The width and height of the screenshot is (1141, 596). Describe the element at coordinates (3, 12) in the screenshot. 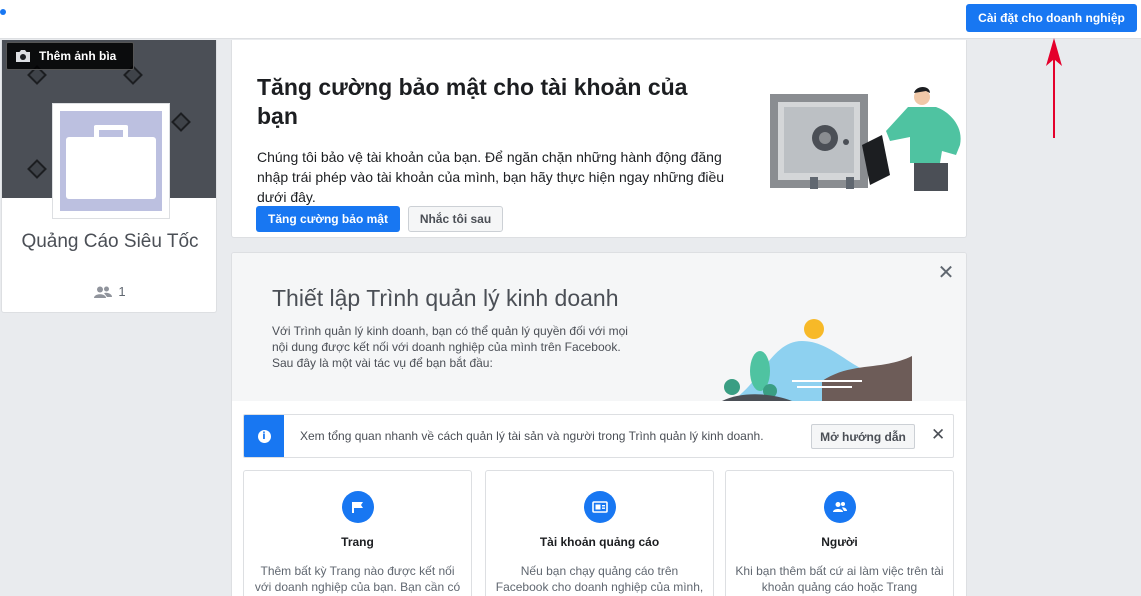

I see `notification-dot` at that location.